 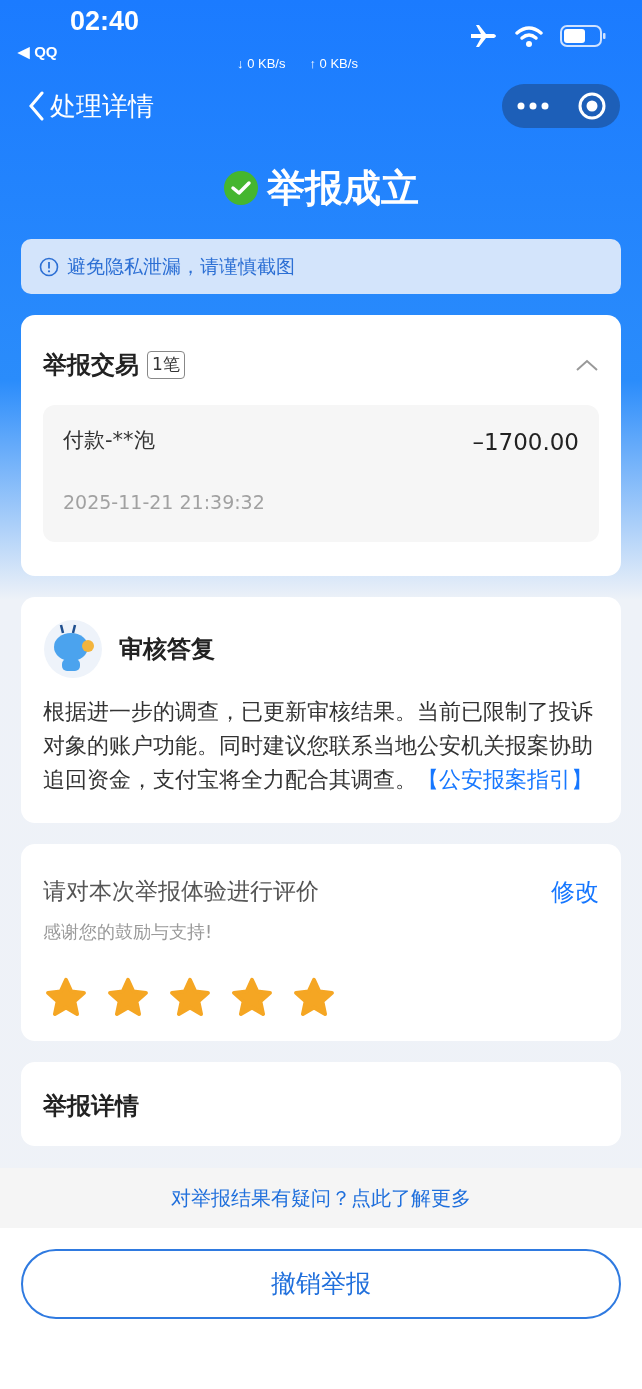 What do you see at coordinates (321, 1284) in the screenshot?
I see `cancel-report-button: 撤销举报` at bounding box center [321, 1284].